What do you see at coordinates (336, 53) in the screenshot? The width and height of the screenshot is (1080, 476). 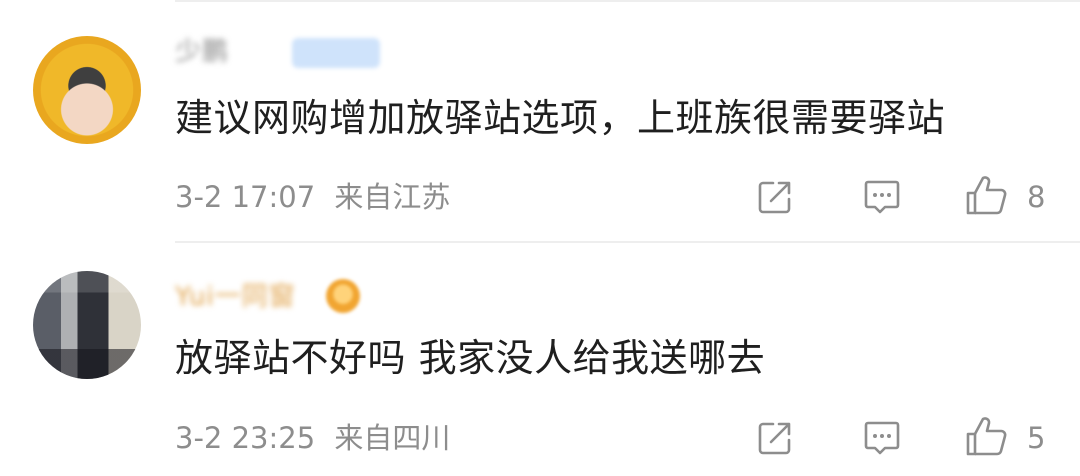 I see `user-badge` at bounding box center [336, 53].